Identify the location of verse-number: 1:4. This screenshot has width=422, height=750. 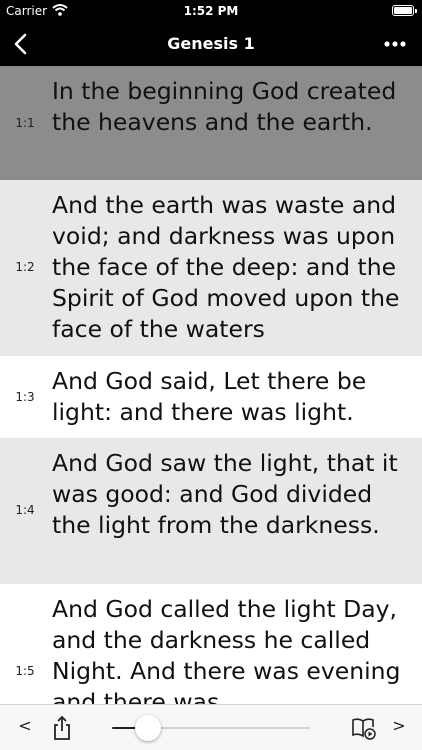
(25, 510).